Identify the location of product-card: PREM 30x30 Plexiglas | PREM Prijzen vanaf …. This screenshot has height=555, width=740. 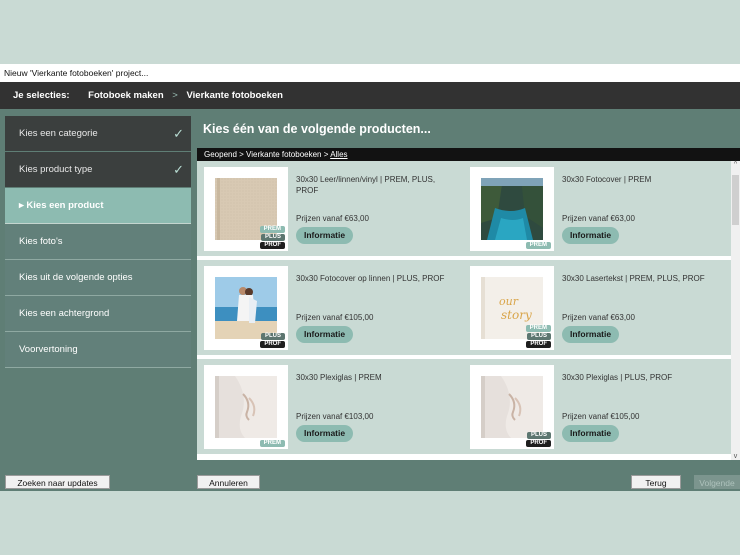
(329, 407).